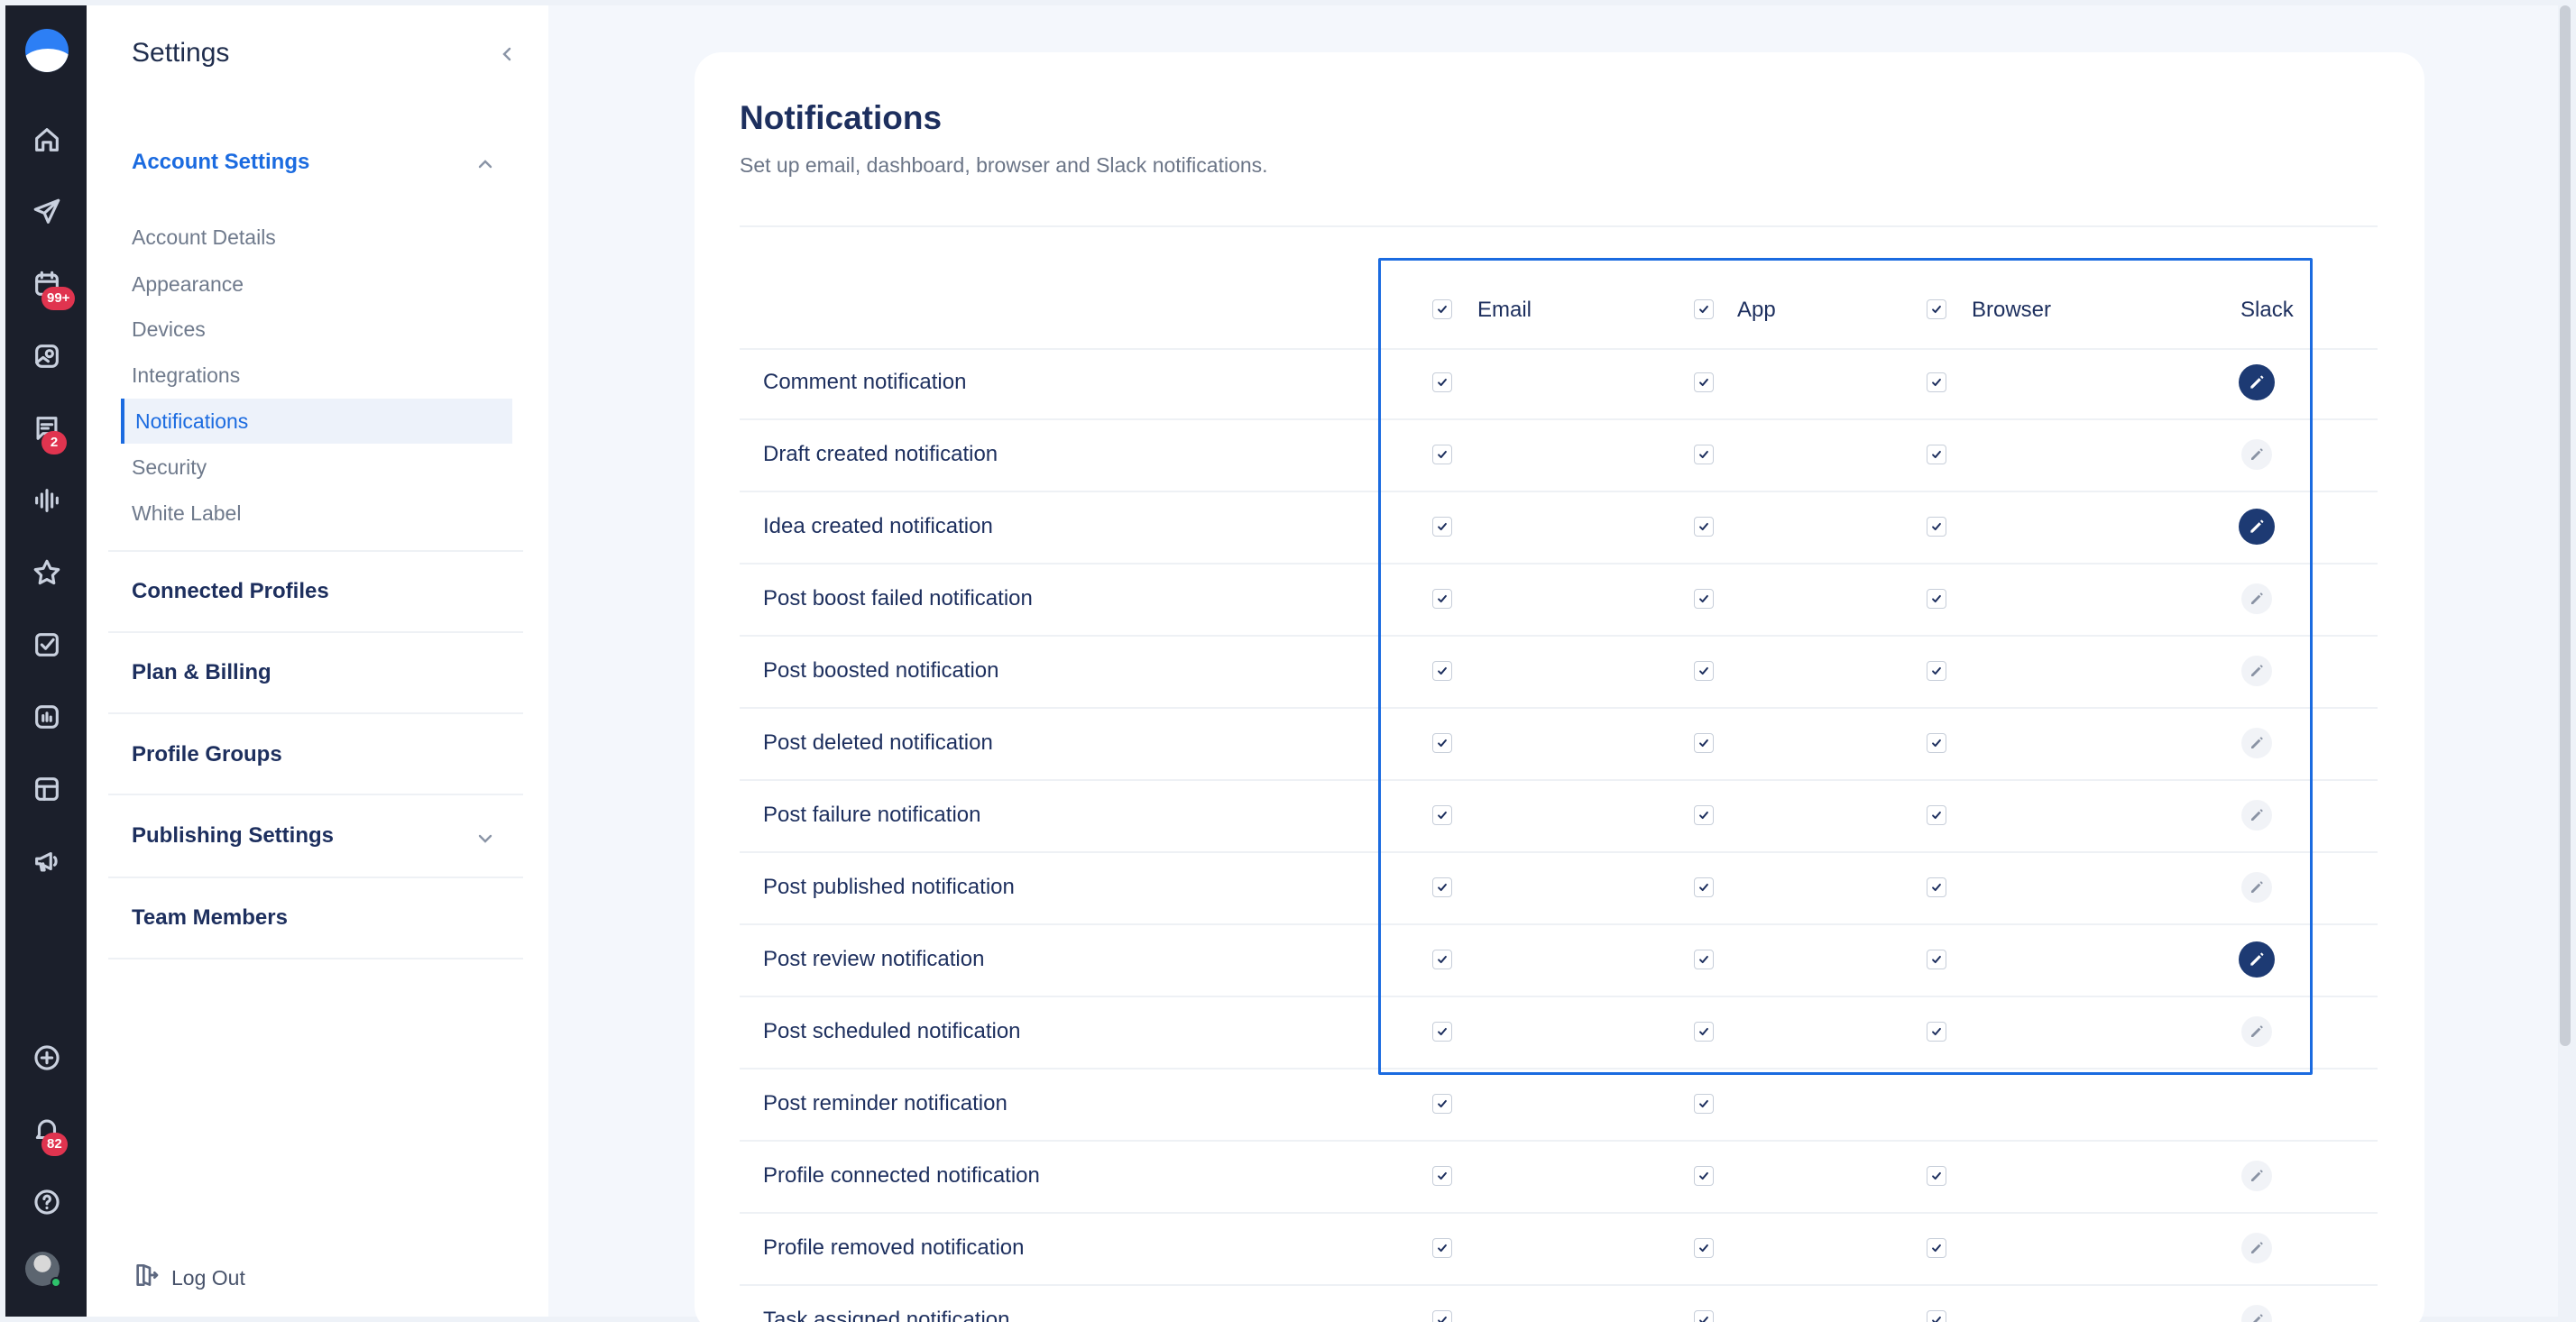 The image size is (2576, 1322). What do you see at coordinates (1704, 309) in the screenshot?
I see `select-all-app-checkbox` at bounding box center [1704, 309].